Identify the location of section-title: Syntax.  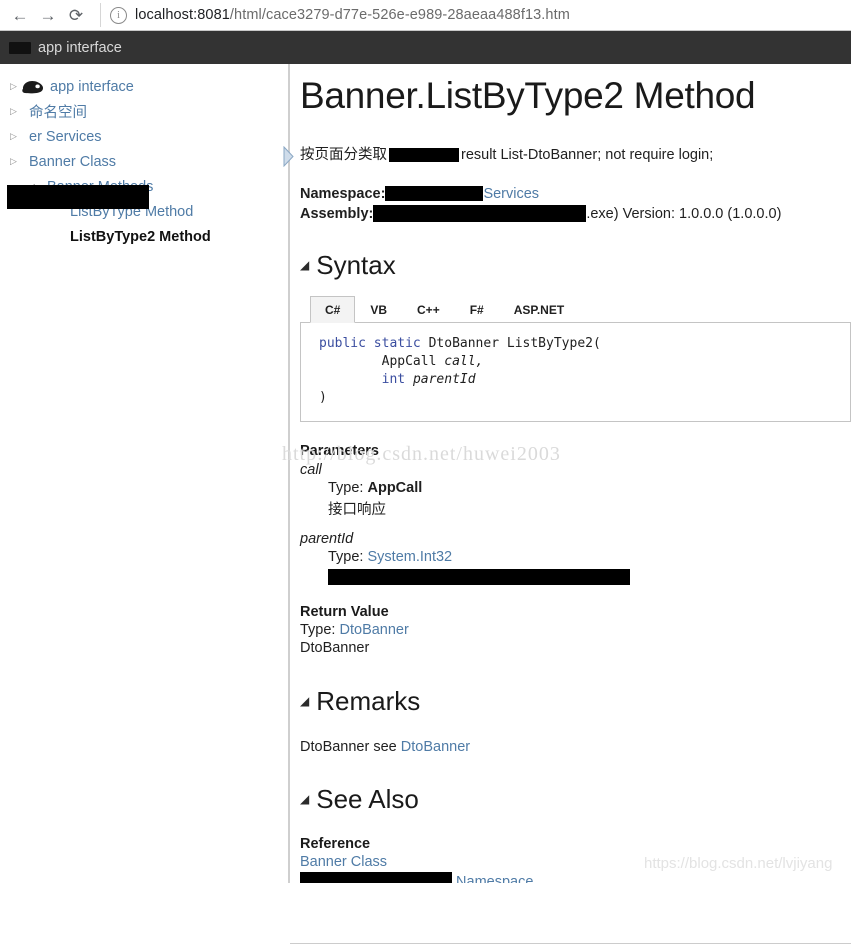
(356, 264).